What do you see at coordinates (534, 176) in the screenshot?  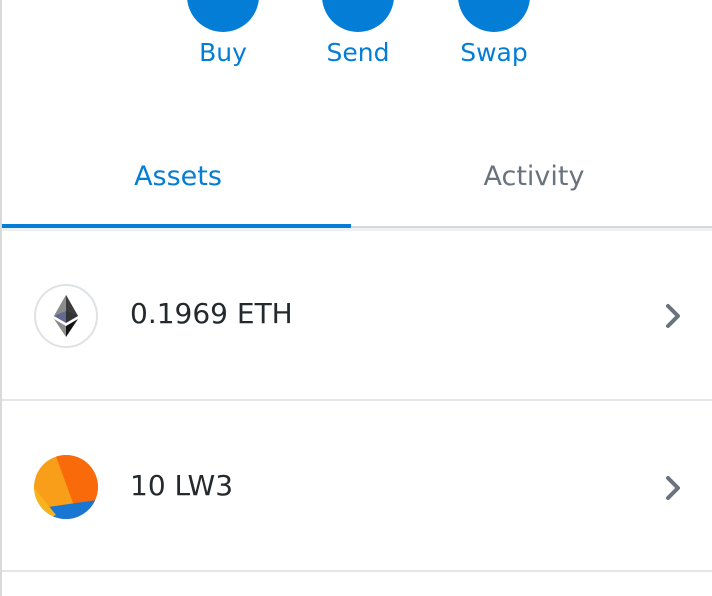 I see `tab-activity-label: Activity` at bounding box center [534, 176].